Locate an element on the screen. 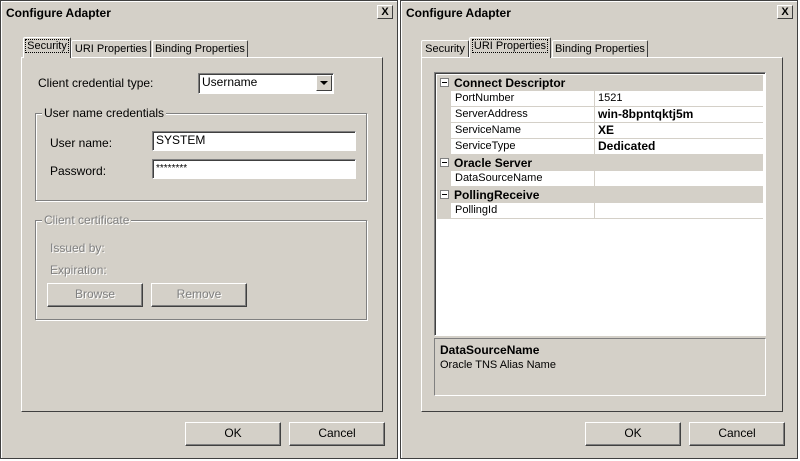  credential-type-label: Client credential type: is located at coordinates (96, 83).